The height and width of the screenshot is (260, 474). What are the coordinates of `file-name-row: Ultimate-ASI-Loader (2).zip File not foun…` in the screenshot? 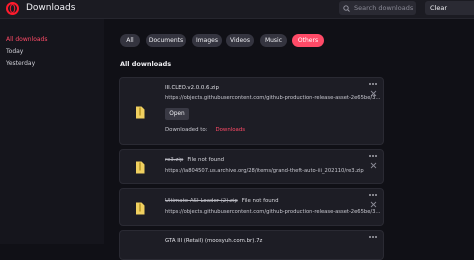 It's located at (222, 201).